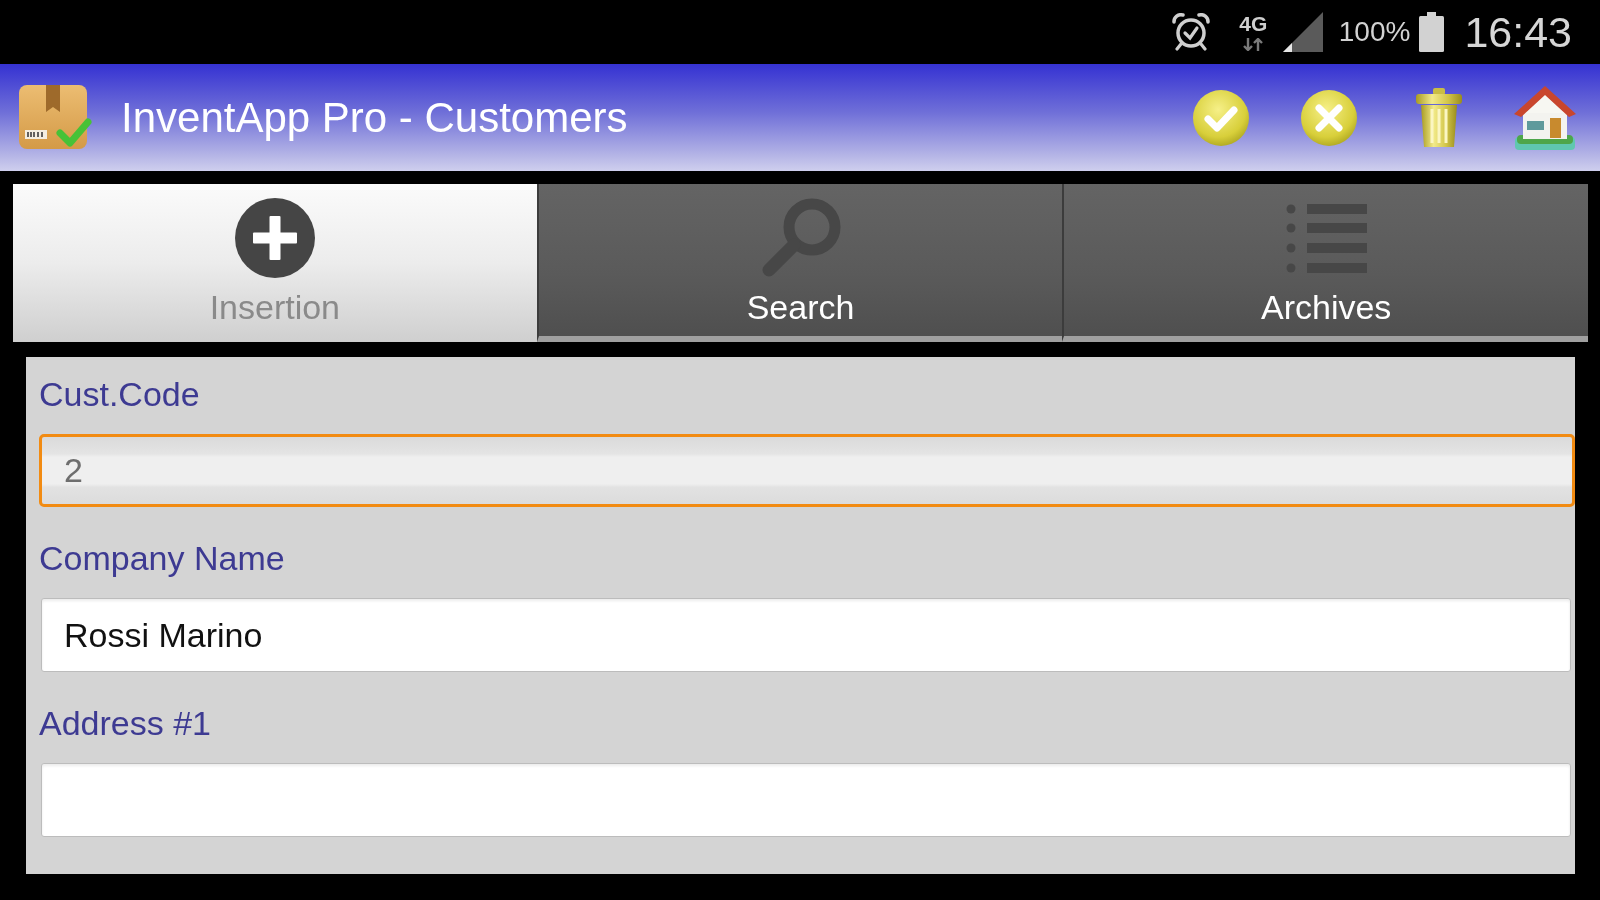 The height and width of the screenshot is (900, 1600). Describe the element at coordinates (1326, 238) in the screenshot. I see `list-icon` at that location.